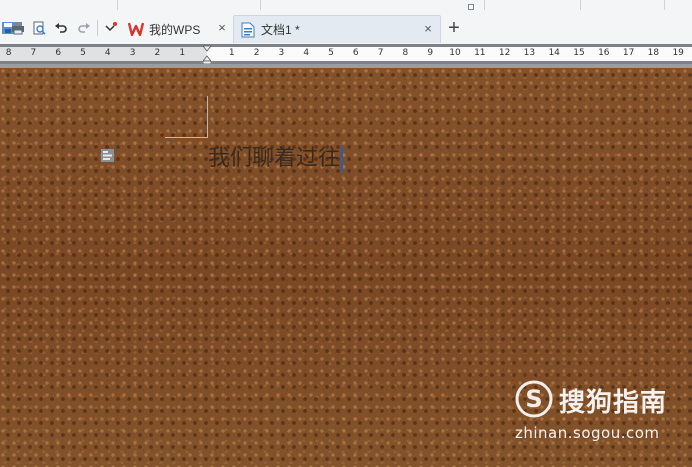  Describe the element at coordinates (554, 53) in the screenshot. I see `ruler-number: 14` at that location.